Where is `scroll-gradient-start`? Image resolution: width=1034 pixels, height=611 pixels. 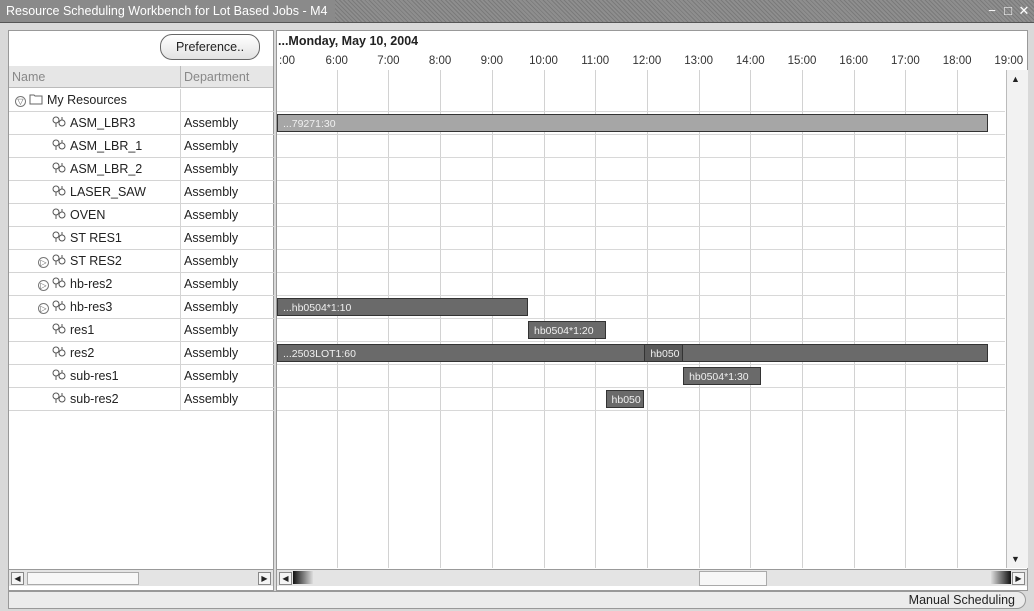 scroll-gradient-start is located at coordinates (303, 577).